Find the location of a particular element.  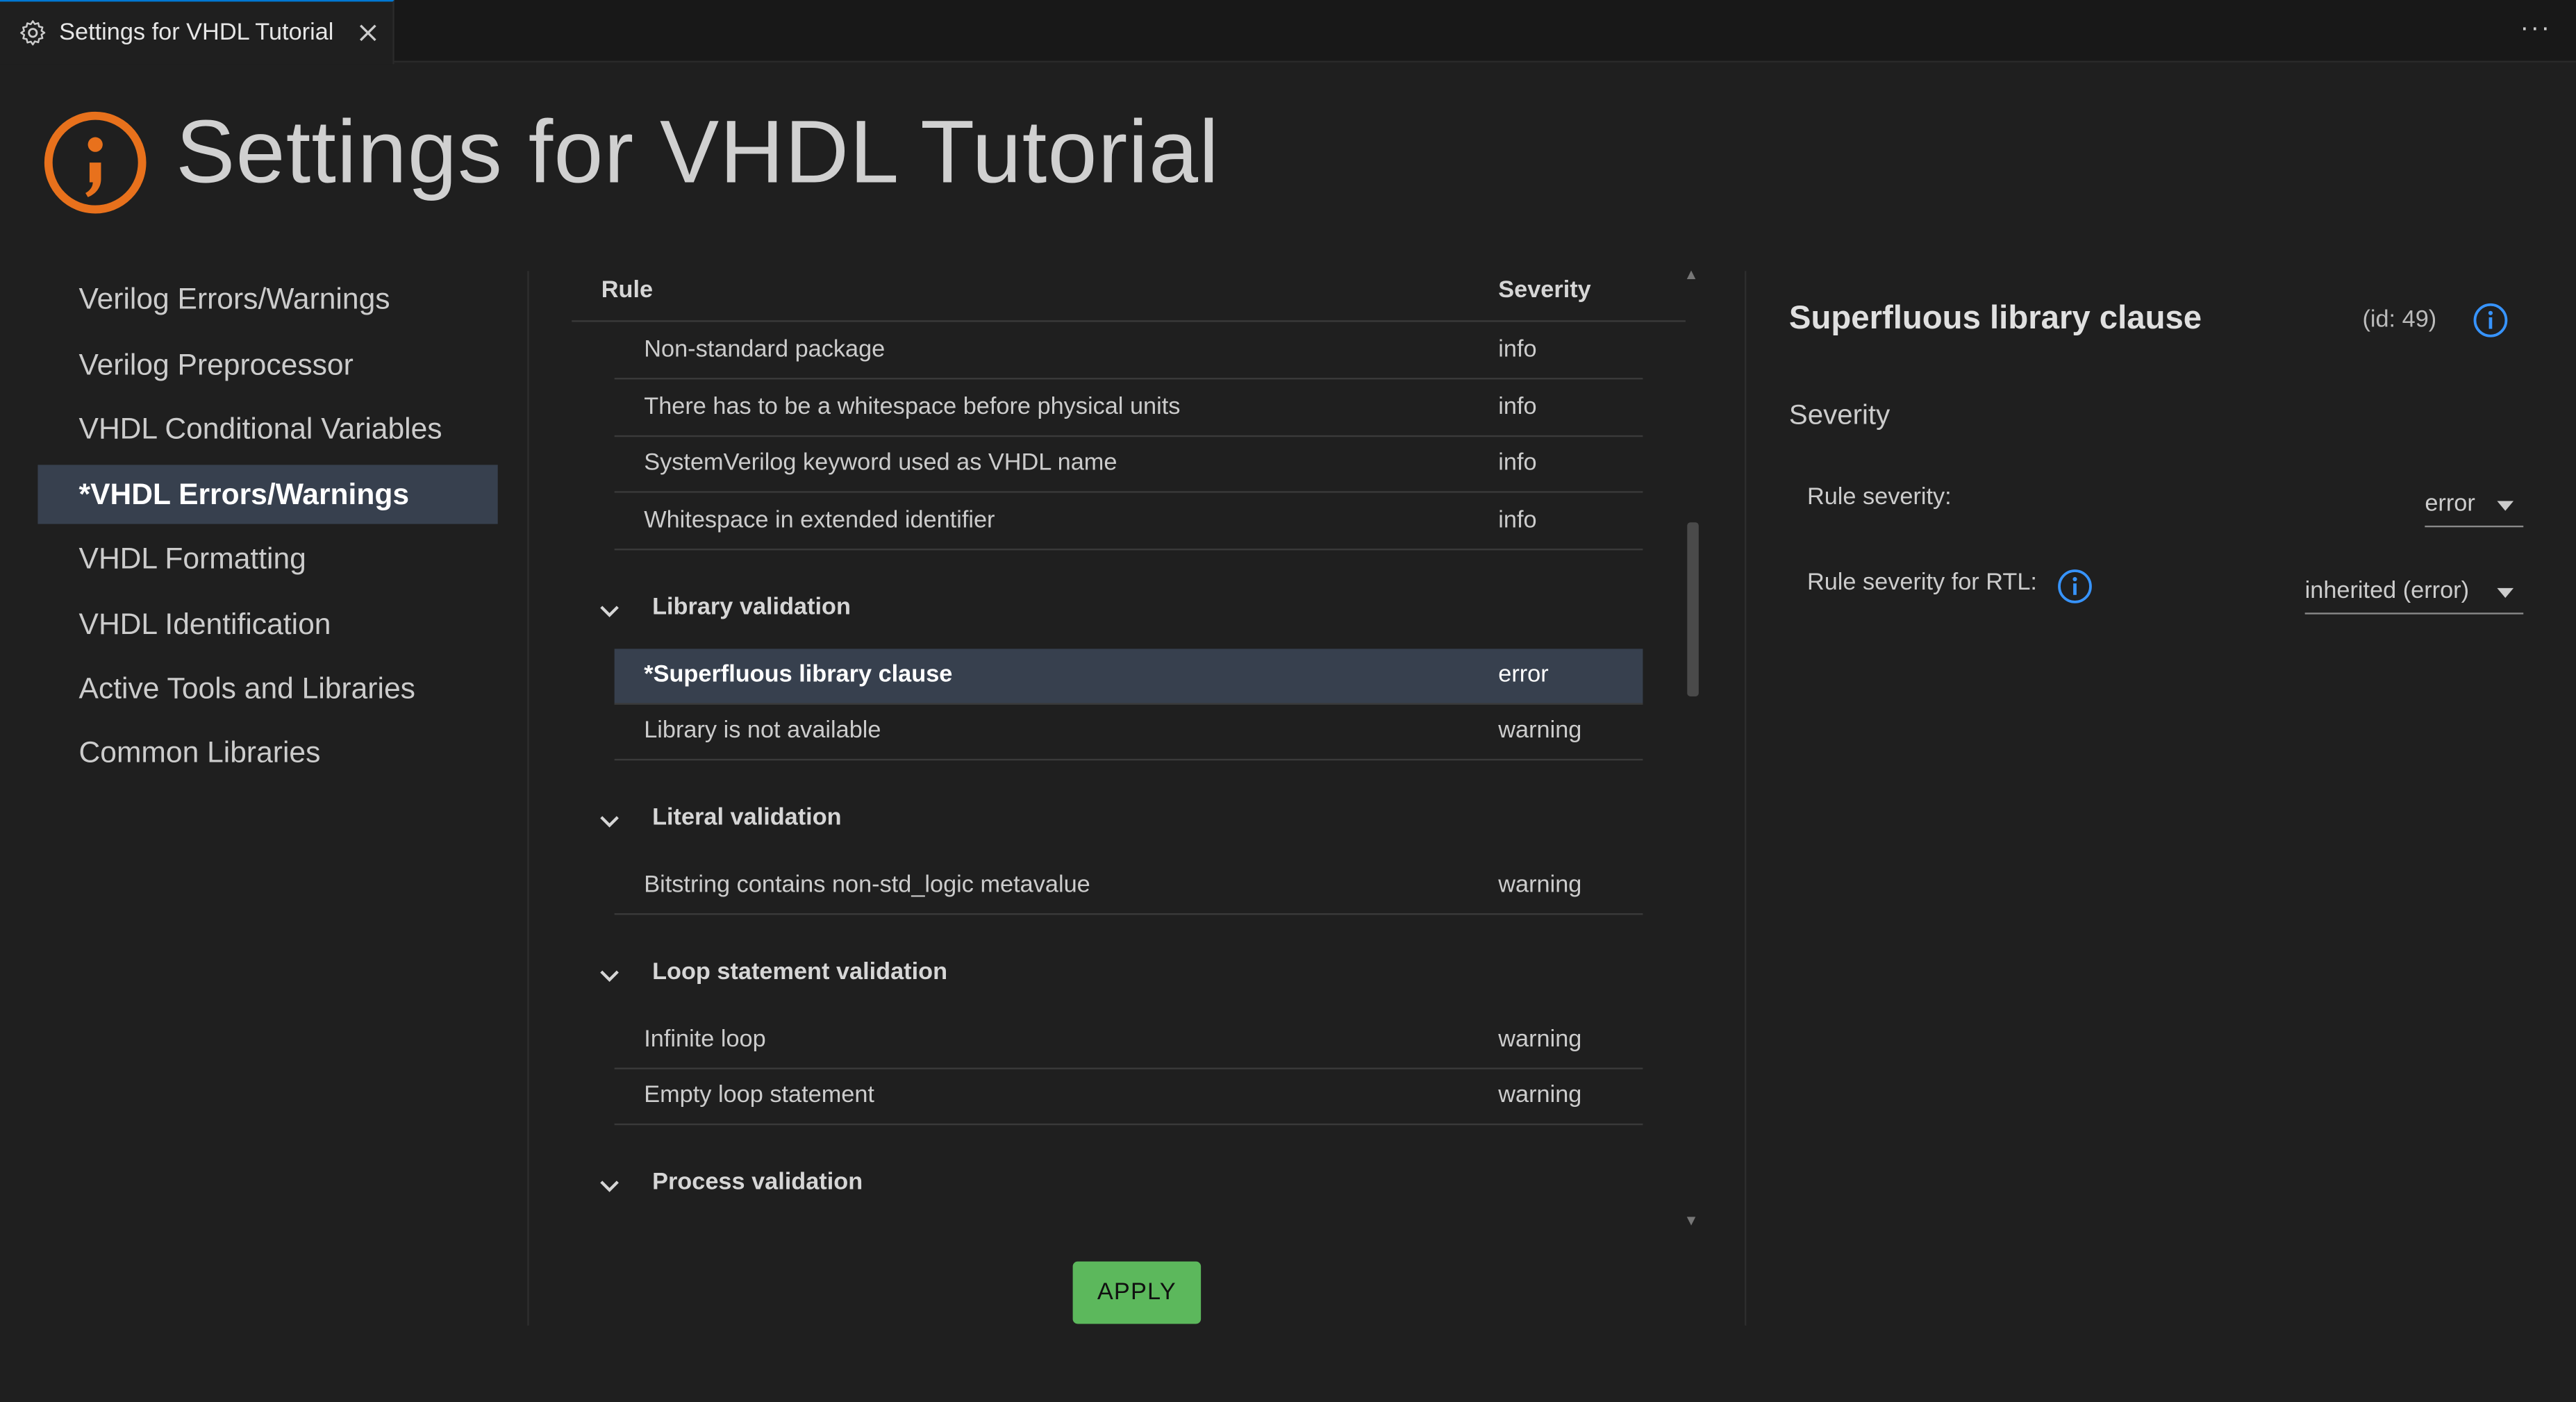

rule-name: Infinite loop is located at coordinates (705, 1039).